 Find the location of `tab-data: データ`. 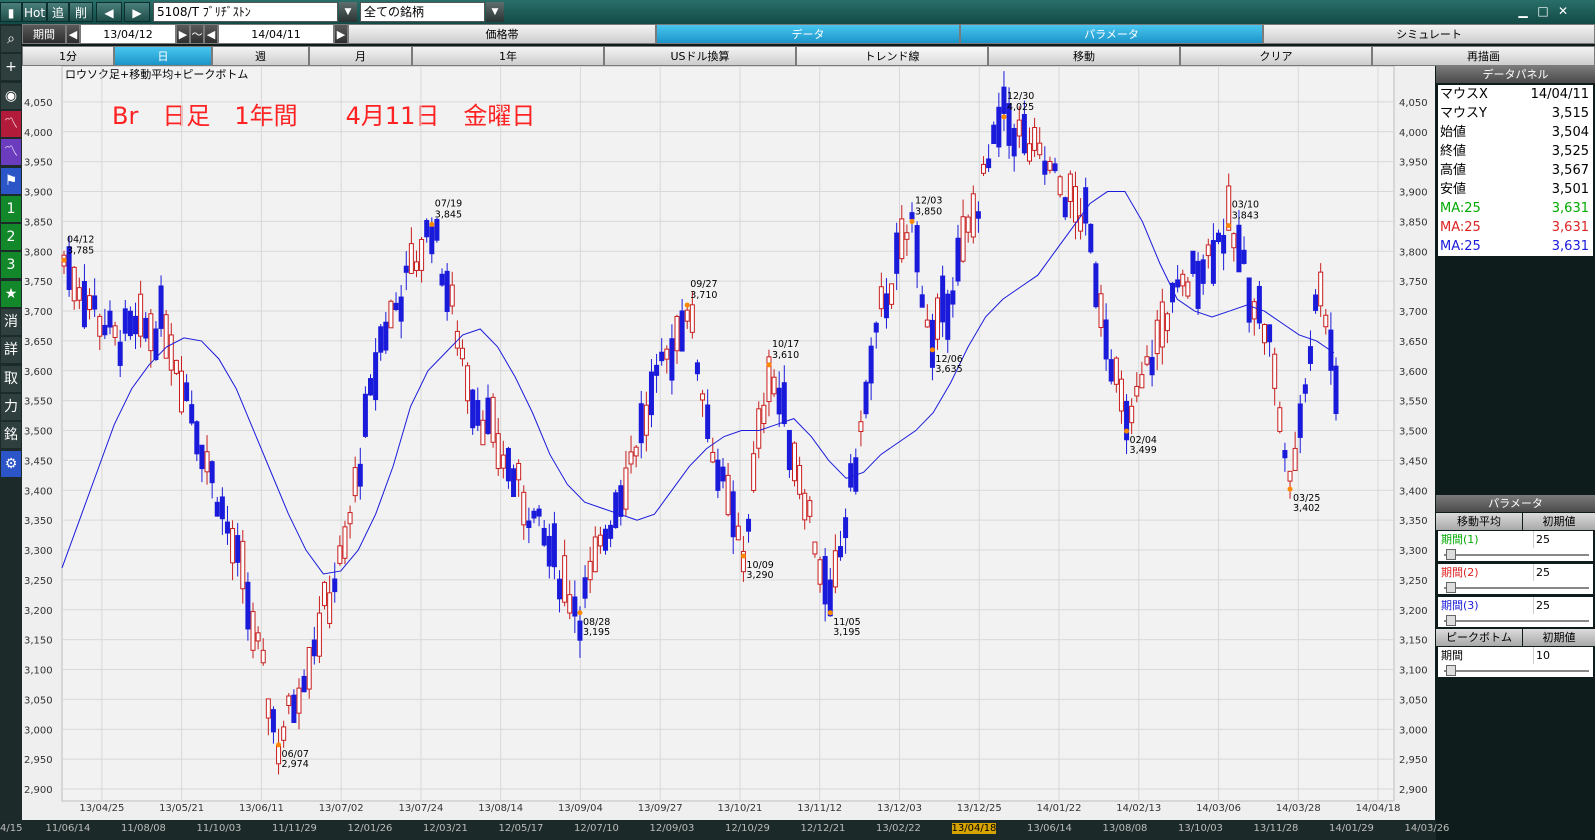

tab-data: データ is located at coordinates (808, 34).